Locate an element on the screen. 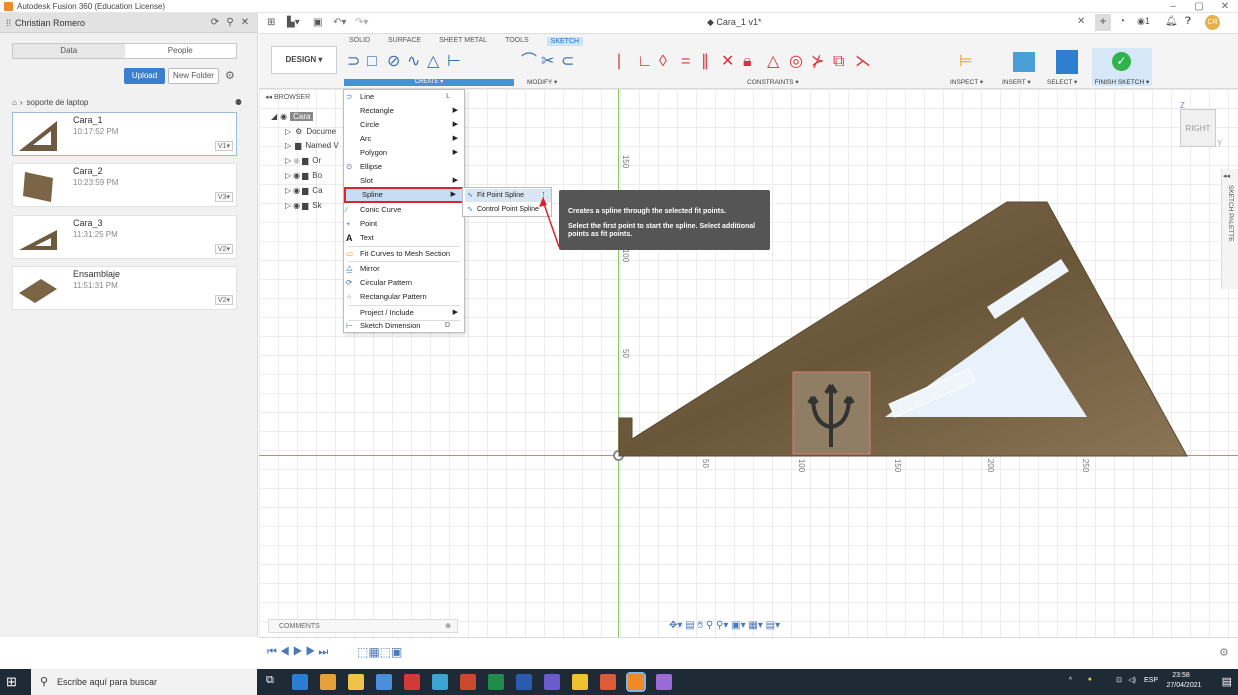  collapse-icon: ◂◂ is located at coordinates (269, 97).